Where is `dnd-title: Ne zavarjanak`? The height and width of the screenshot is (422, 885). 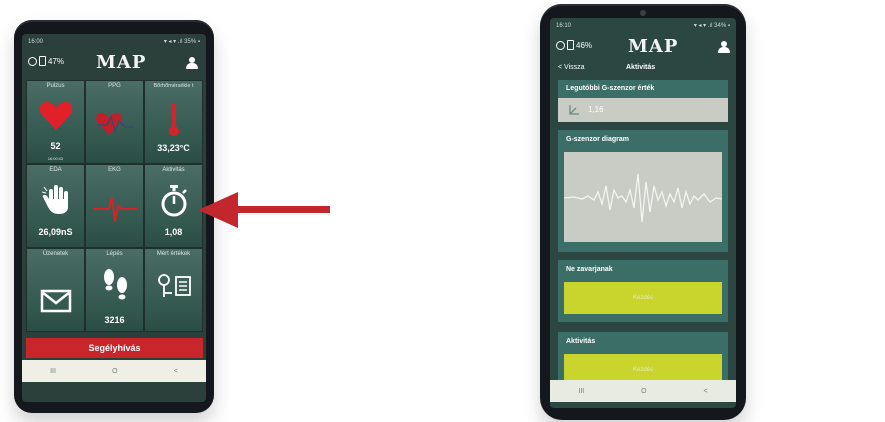
dnd-title: Ne zavarjanak is located at coordinates (589, 269).